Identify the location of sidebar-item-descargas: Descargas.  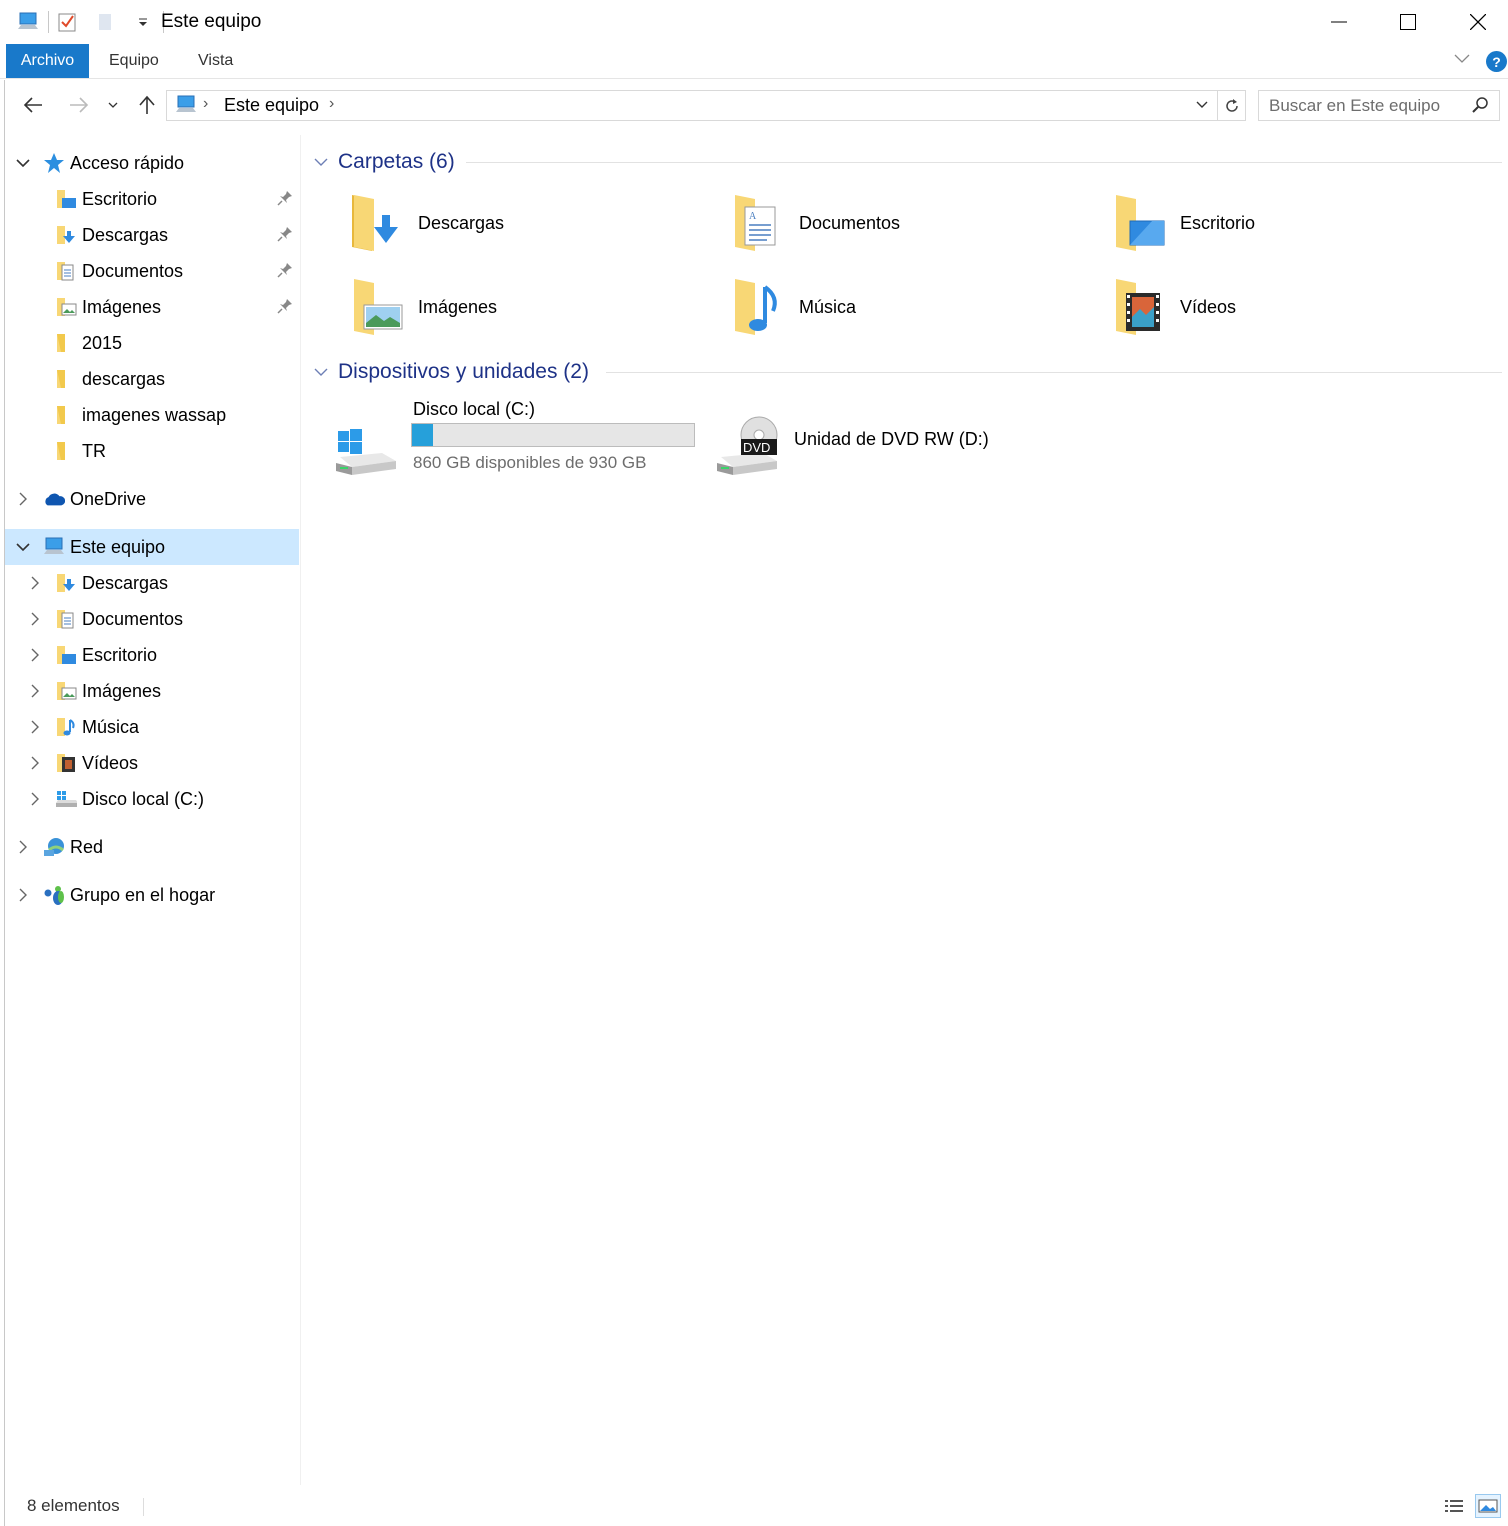
(152, 235).